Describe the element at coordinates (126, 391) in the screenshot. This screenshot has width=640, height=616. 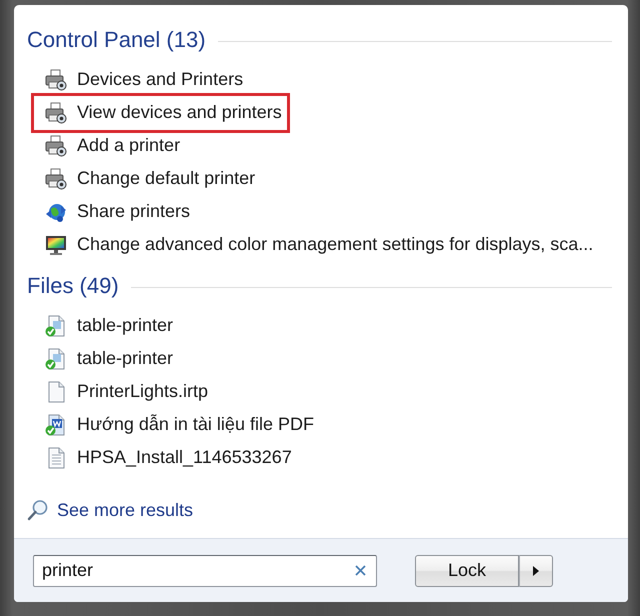
I see `result-item: PrinterLights.irtp` at that location.